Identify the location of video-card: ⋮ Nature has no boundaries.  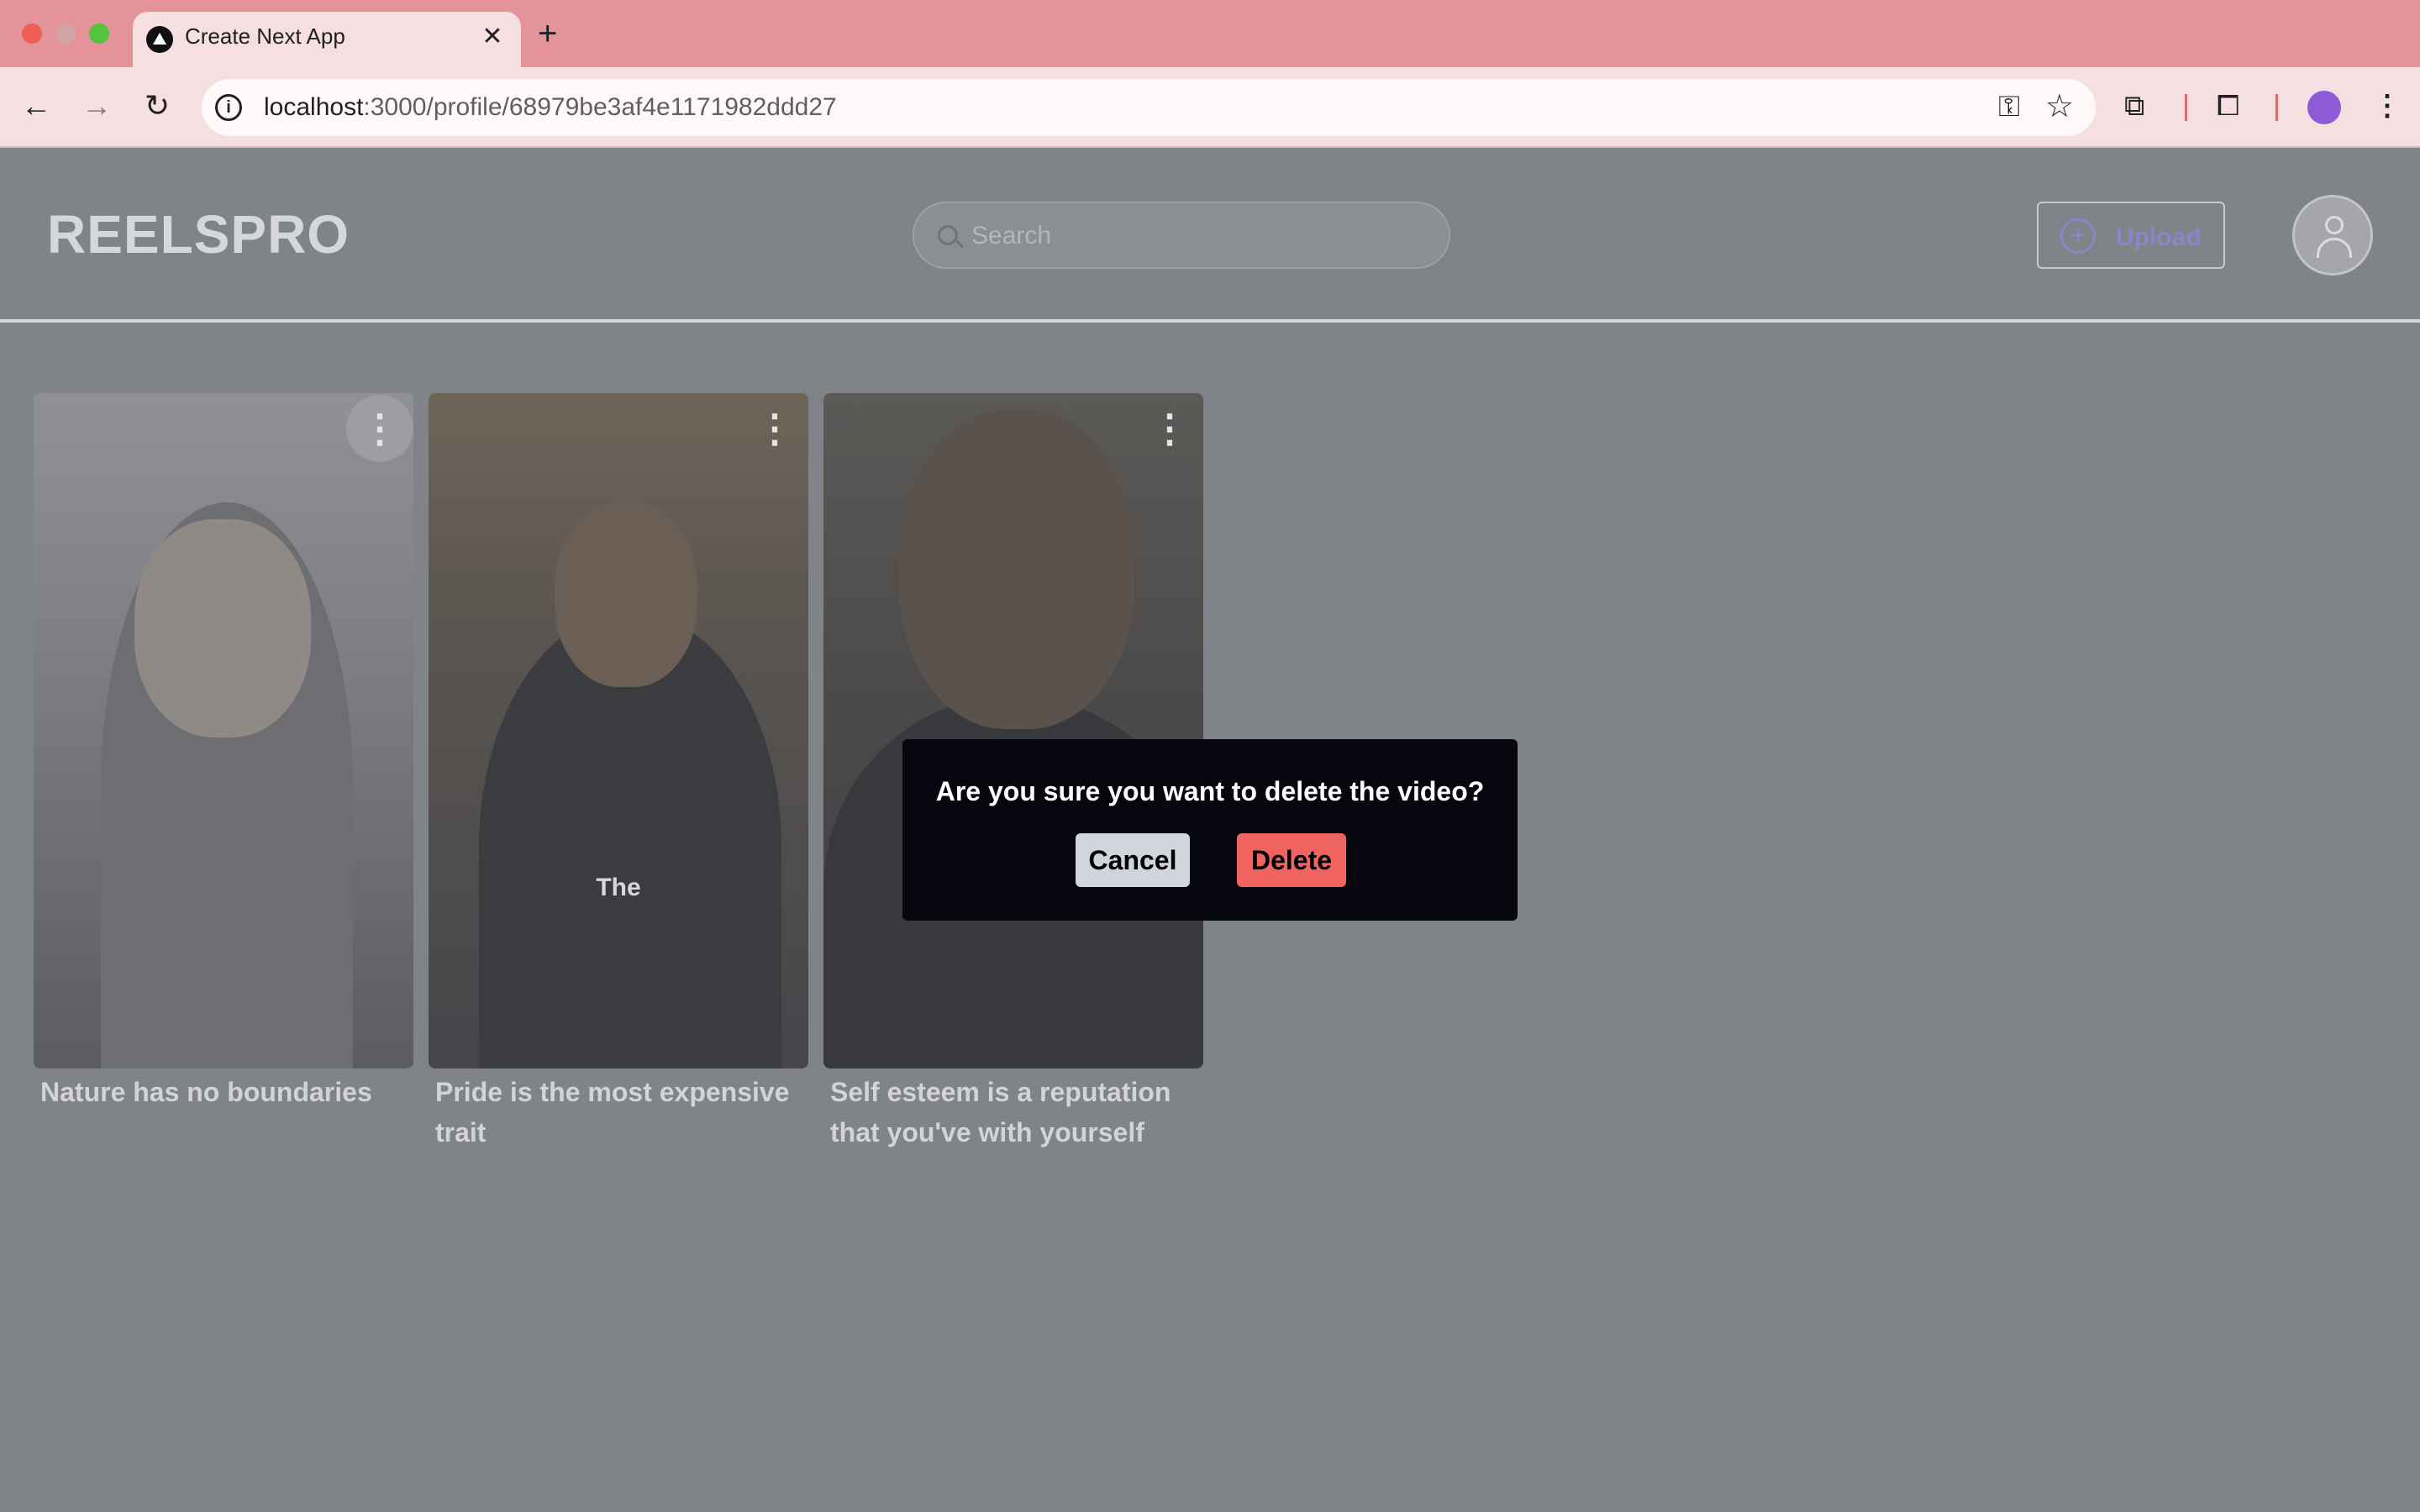
(224, 752).